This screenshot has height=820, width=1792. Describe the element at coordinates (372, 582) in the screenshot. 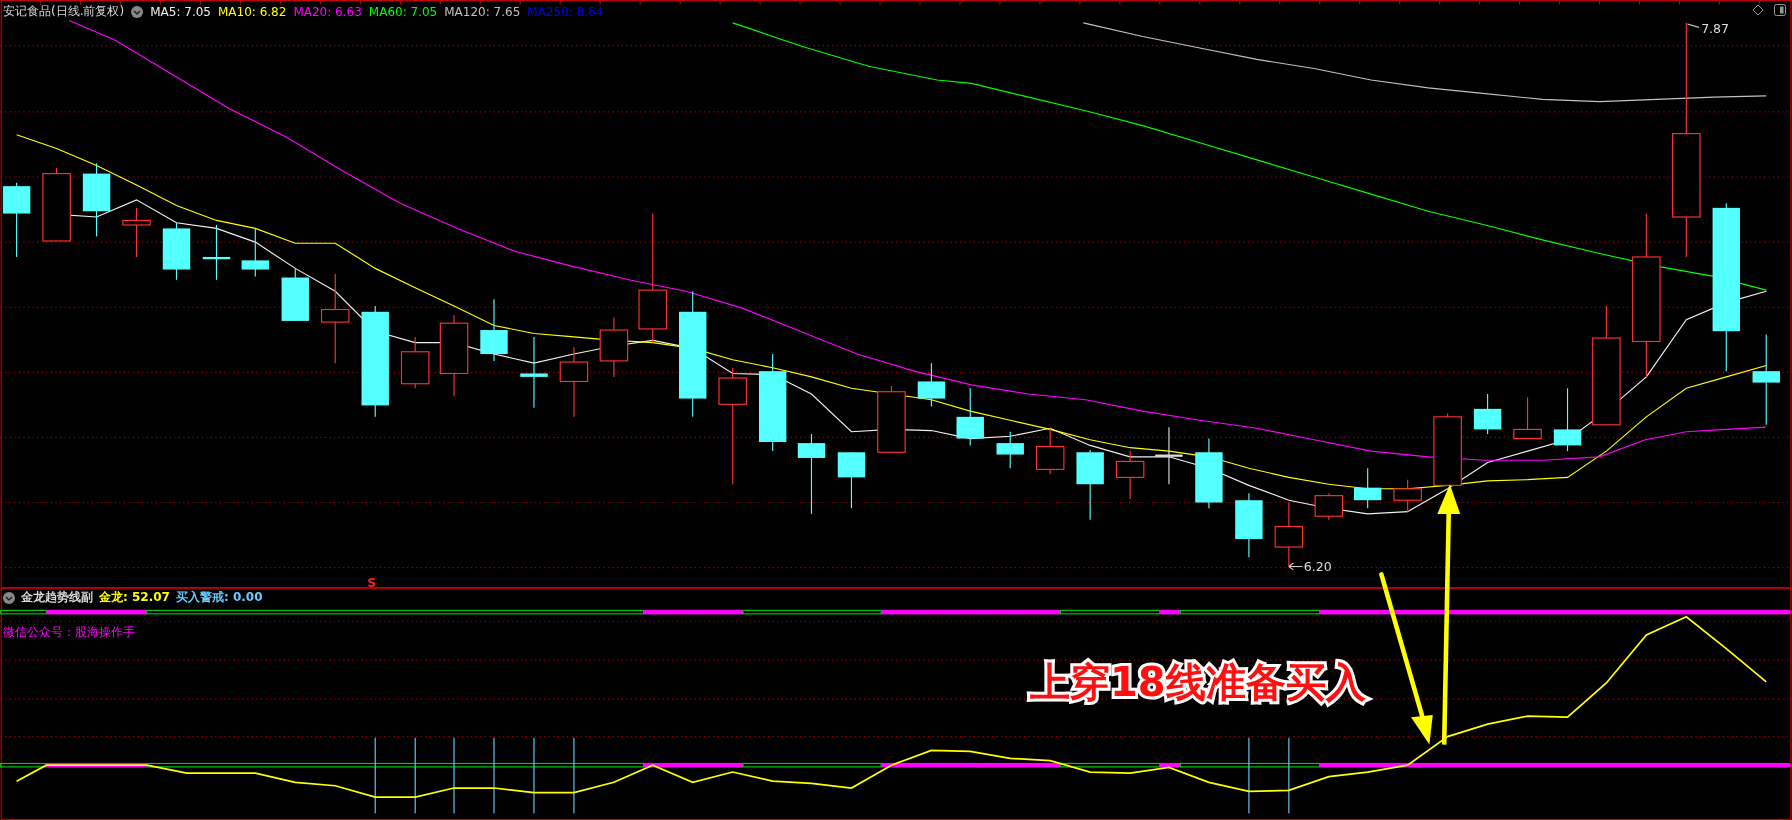

I see `sell-signal-marker: S` at that location.